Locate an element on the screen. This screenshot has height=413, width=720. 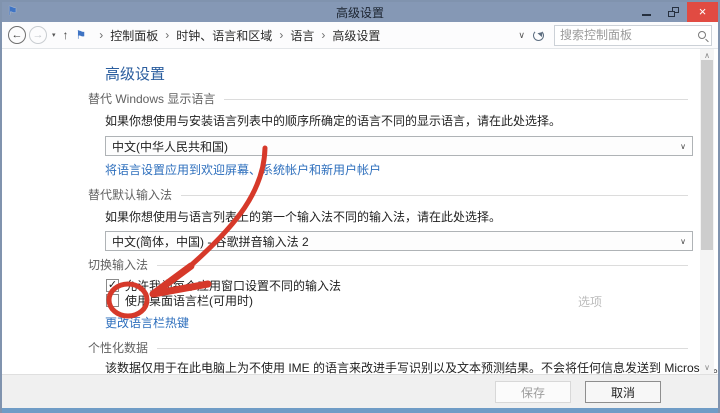
change-language-bar-hotkeys-link: 更改语言栏热键 is located at coordinates (147, 322).